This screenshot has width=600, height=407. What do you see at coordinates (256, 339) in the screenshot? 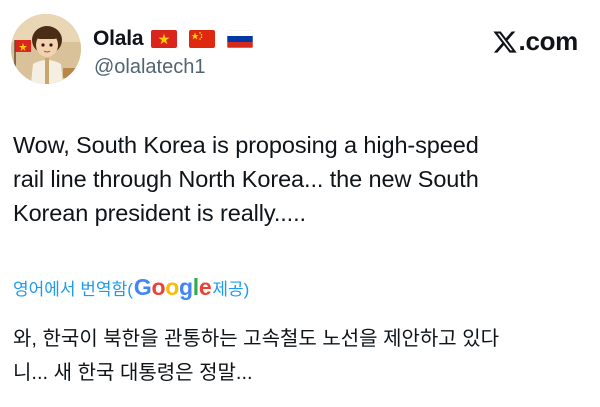
I see `translated-text-line: 와, 한국이 북한을 관통하는 고속철도 노선을 제안하고 있다` at bounding box center [256, 339].